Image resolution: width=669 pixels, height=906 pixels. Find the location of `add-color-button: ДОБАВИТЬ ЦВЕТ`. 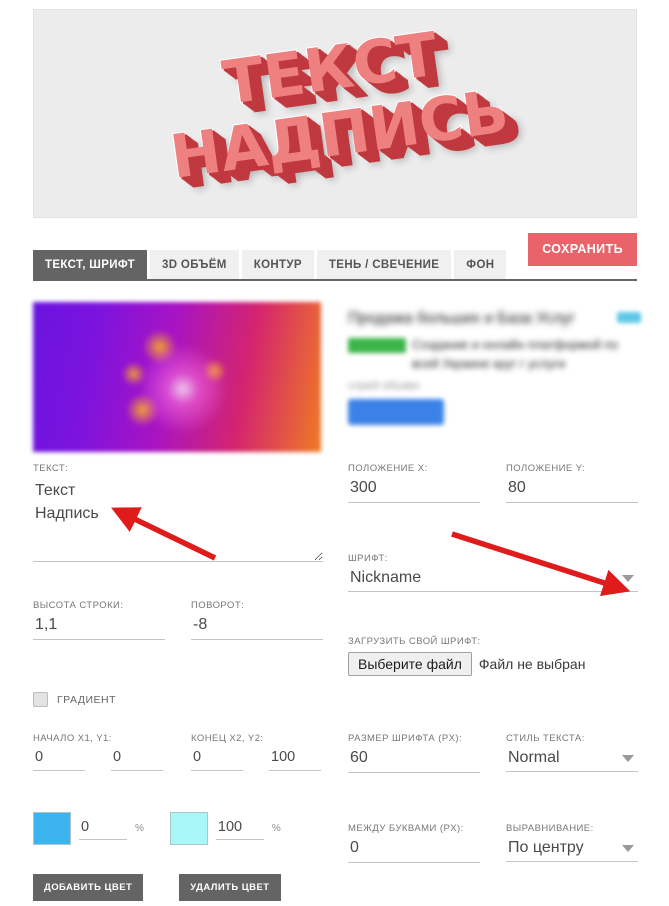

add-color-button: ДОБАВИТЬ ЦВЕТ is located at coordinates (88, 887).